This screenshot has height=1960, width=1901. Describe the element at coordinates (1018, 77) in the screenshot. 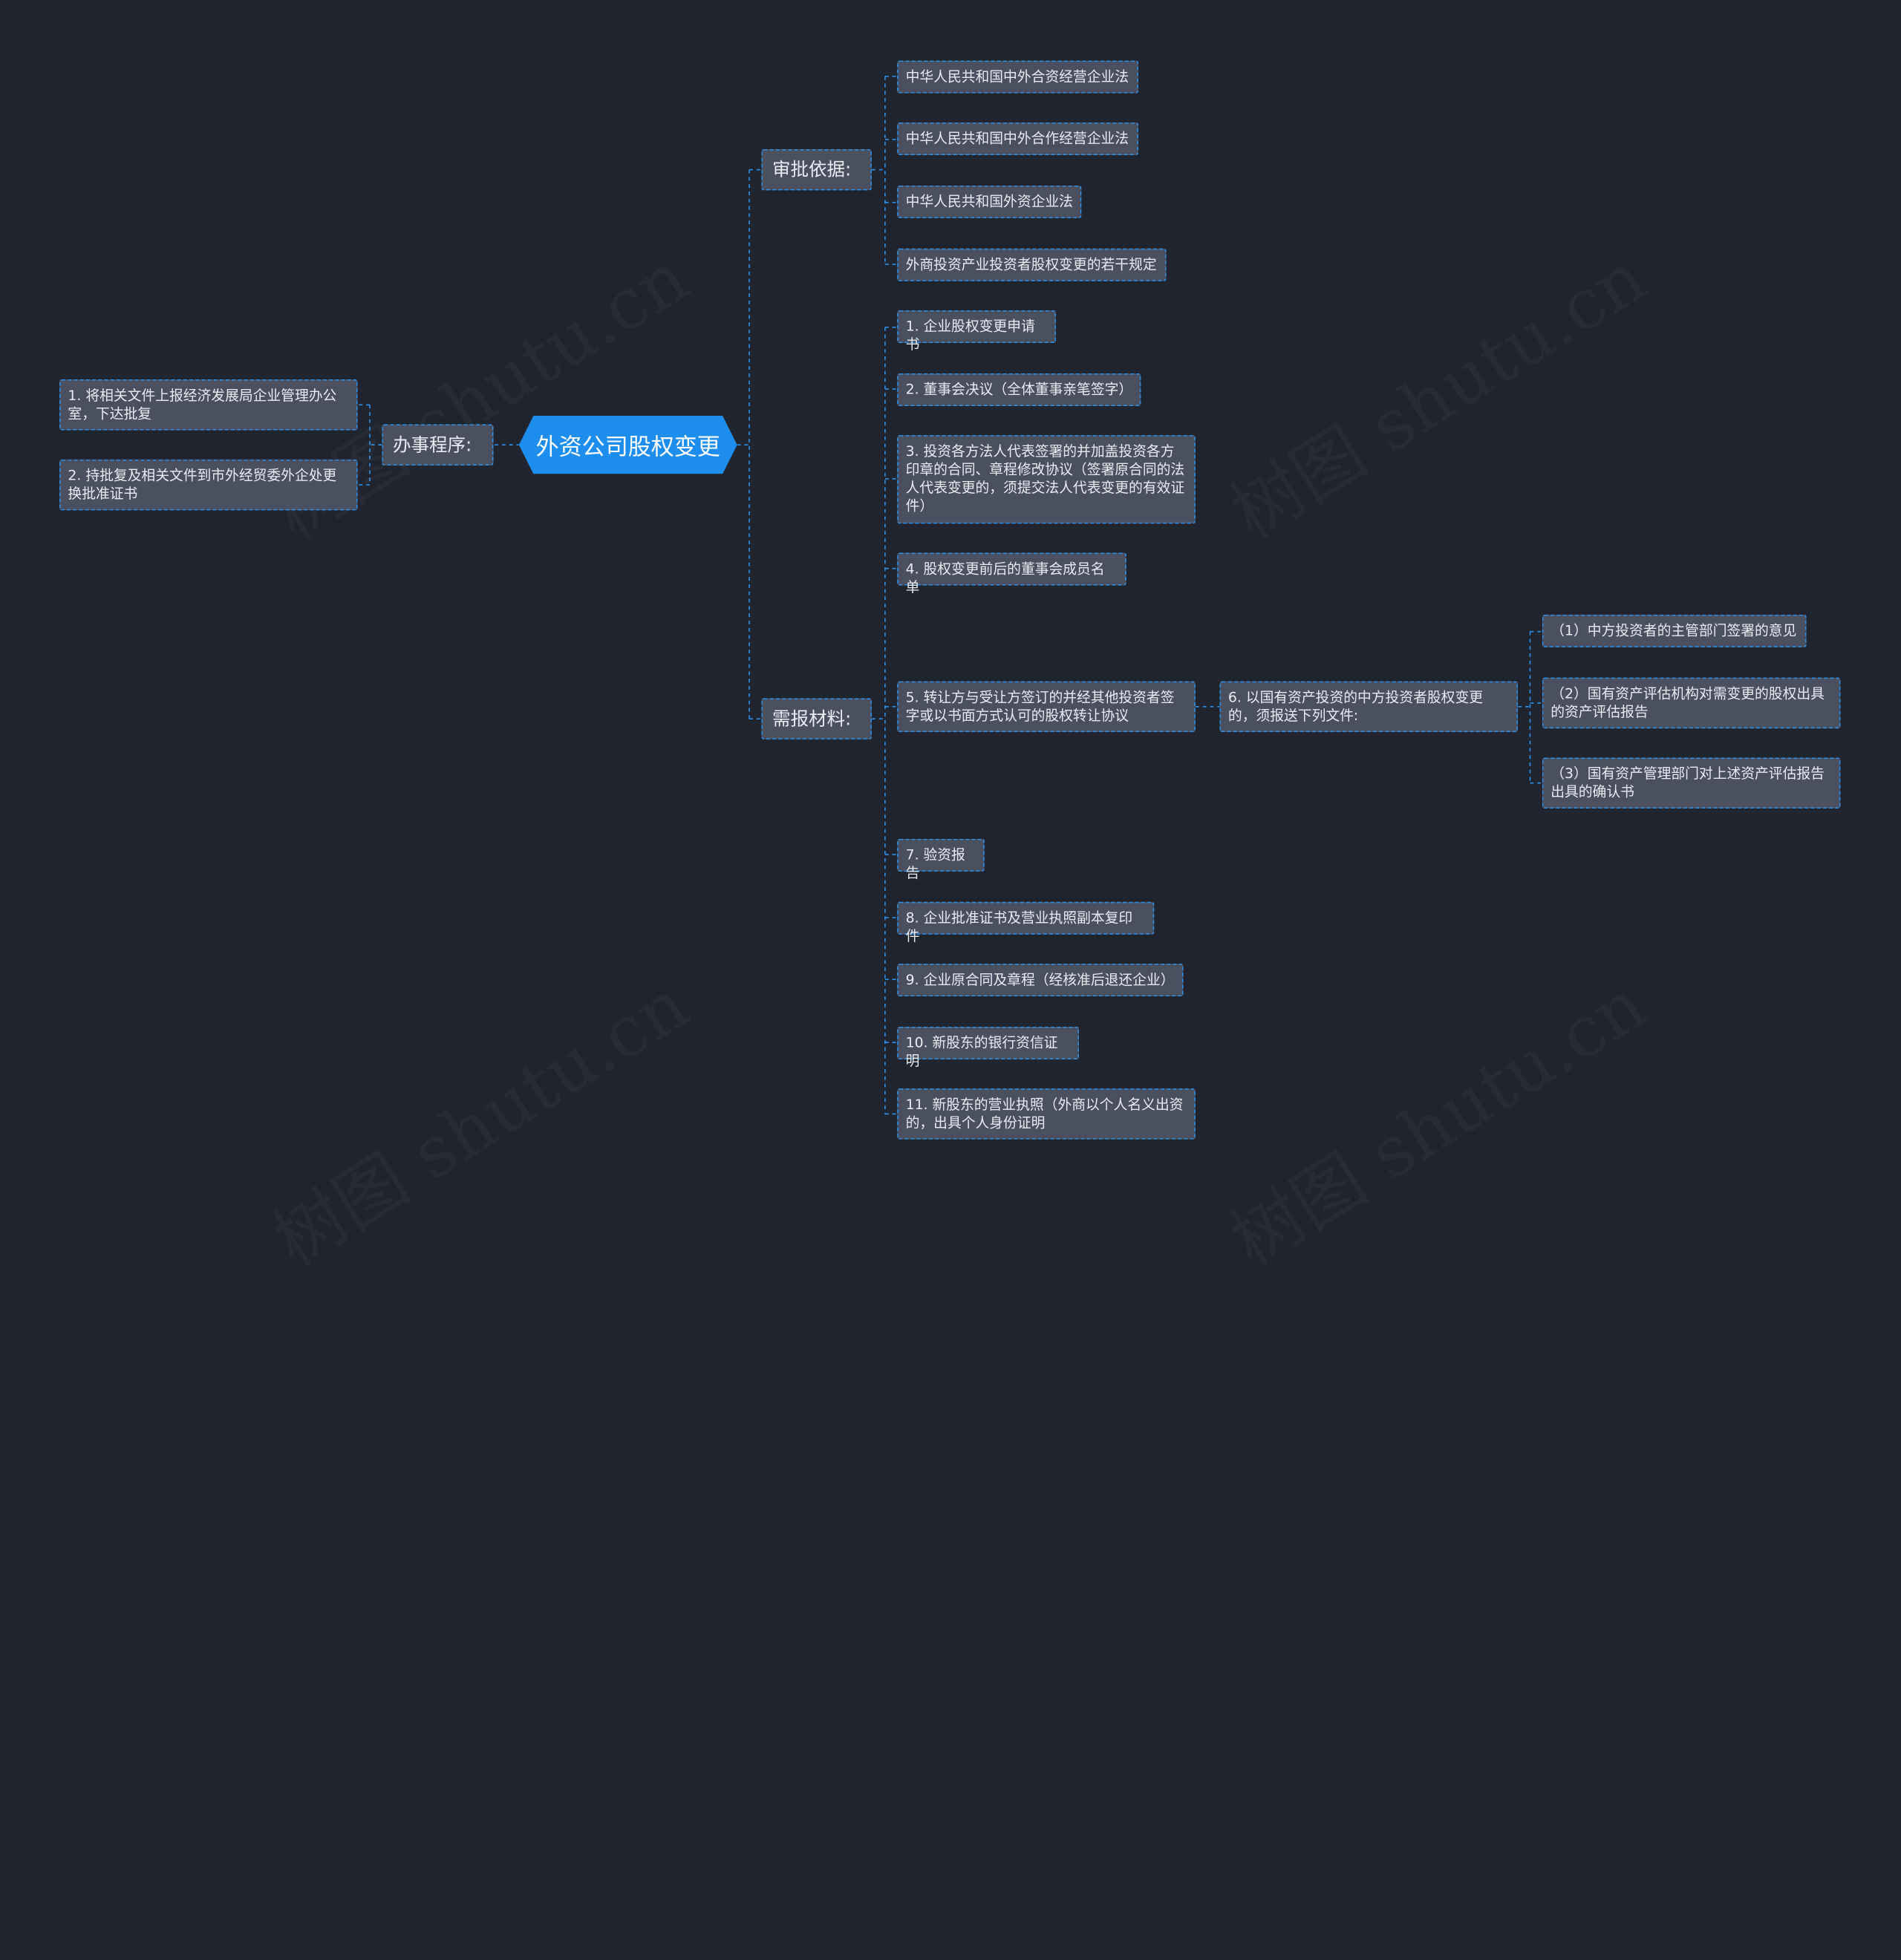

I see `basis-item: 中华人民共和国中外合资经营企业法` at that location.